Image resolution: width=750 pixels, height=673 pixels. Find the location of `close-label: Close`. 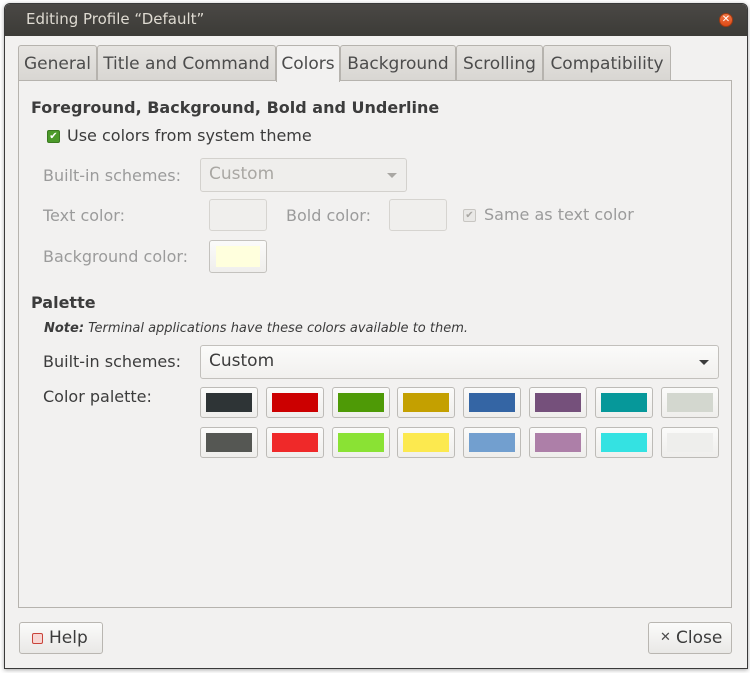

close-label: Close is located at coordinates (699, 638).